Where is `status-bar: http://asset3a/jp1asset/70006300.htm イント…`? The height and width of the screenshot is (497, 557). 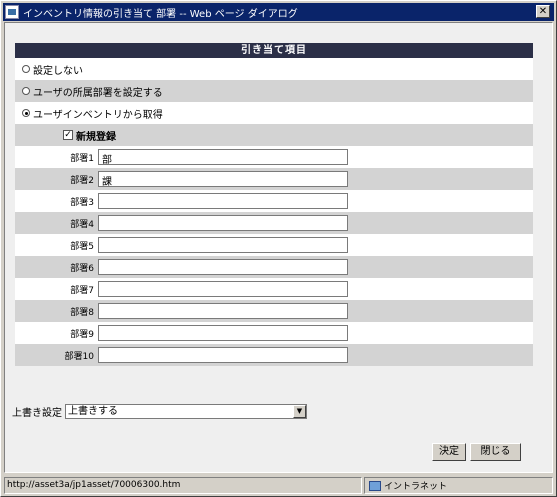 status-bar: http://asset3a/jp1asset/70006300.htm イント… is located at coordinates (278, 485).